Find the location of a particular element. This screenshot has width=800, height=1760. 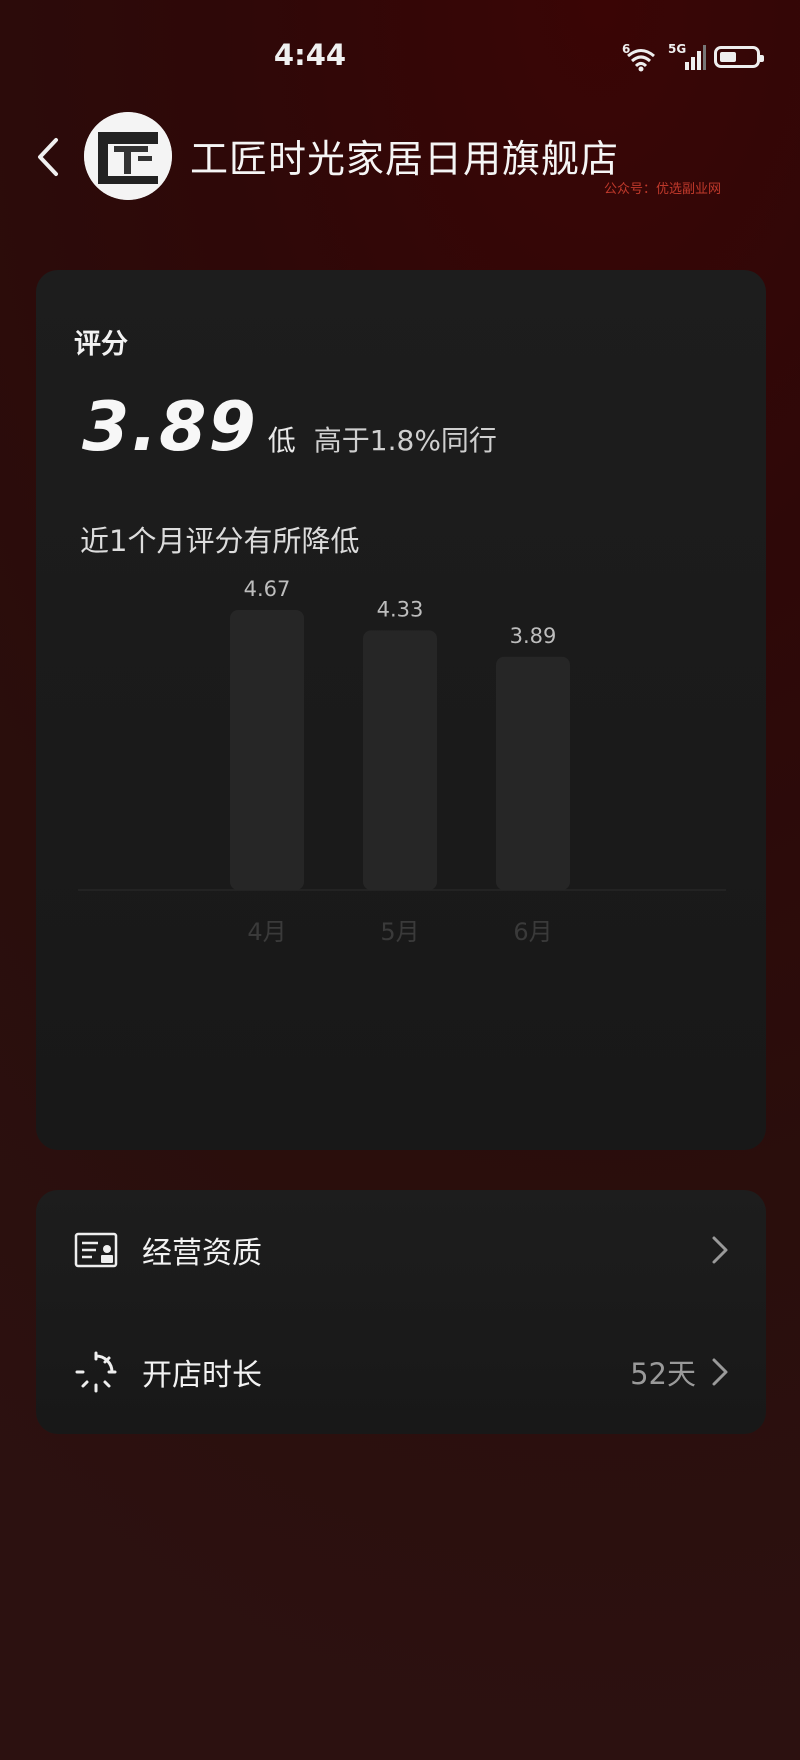

back-arrow-icon is located at coordinates (48, 157).